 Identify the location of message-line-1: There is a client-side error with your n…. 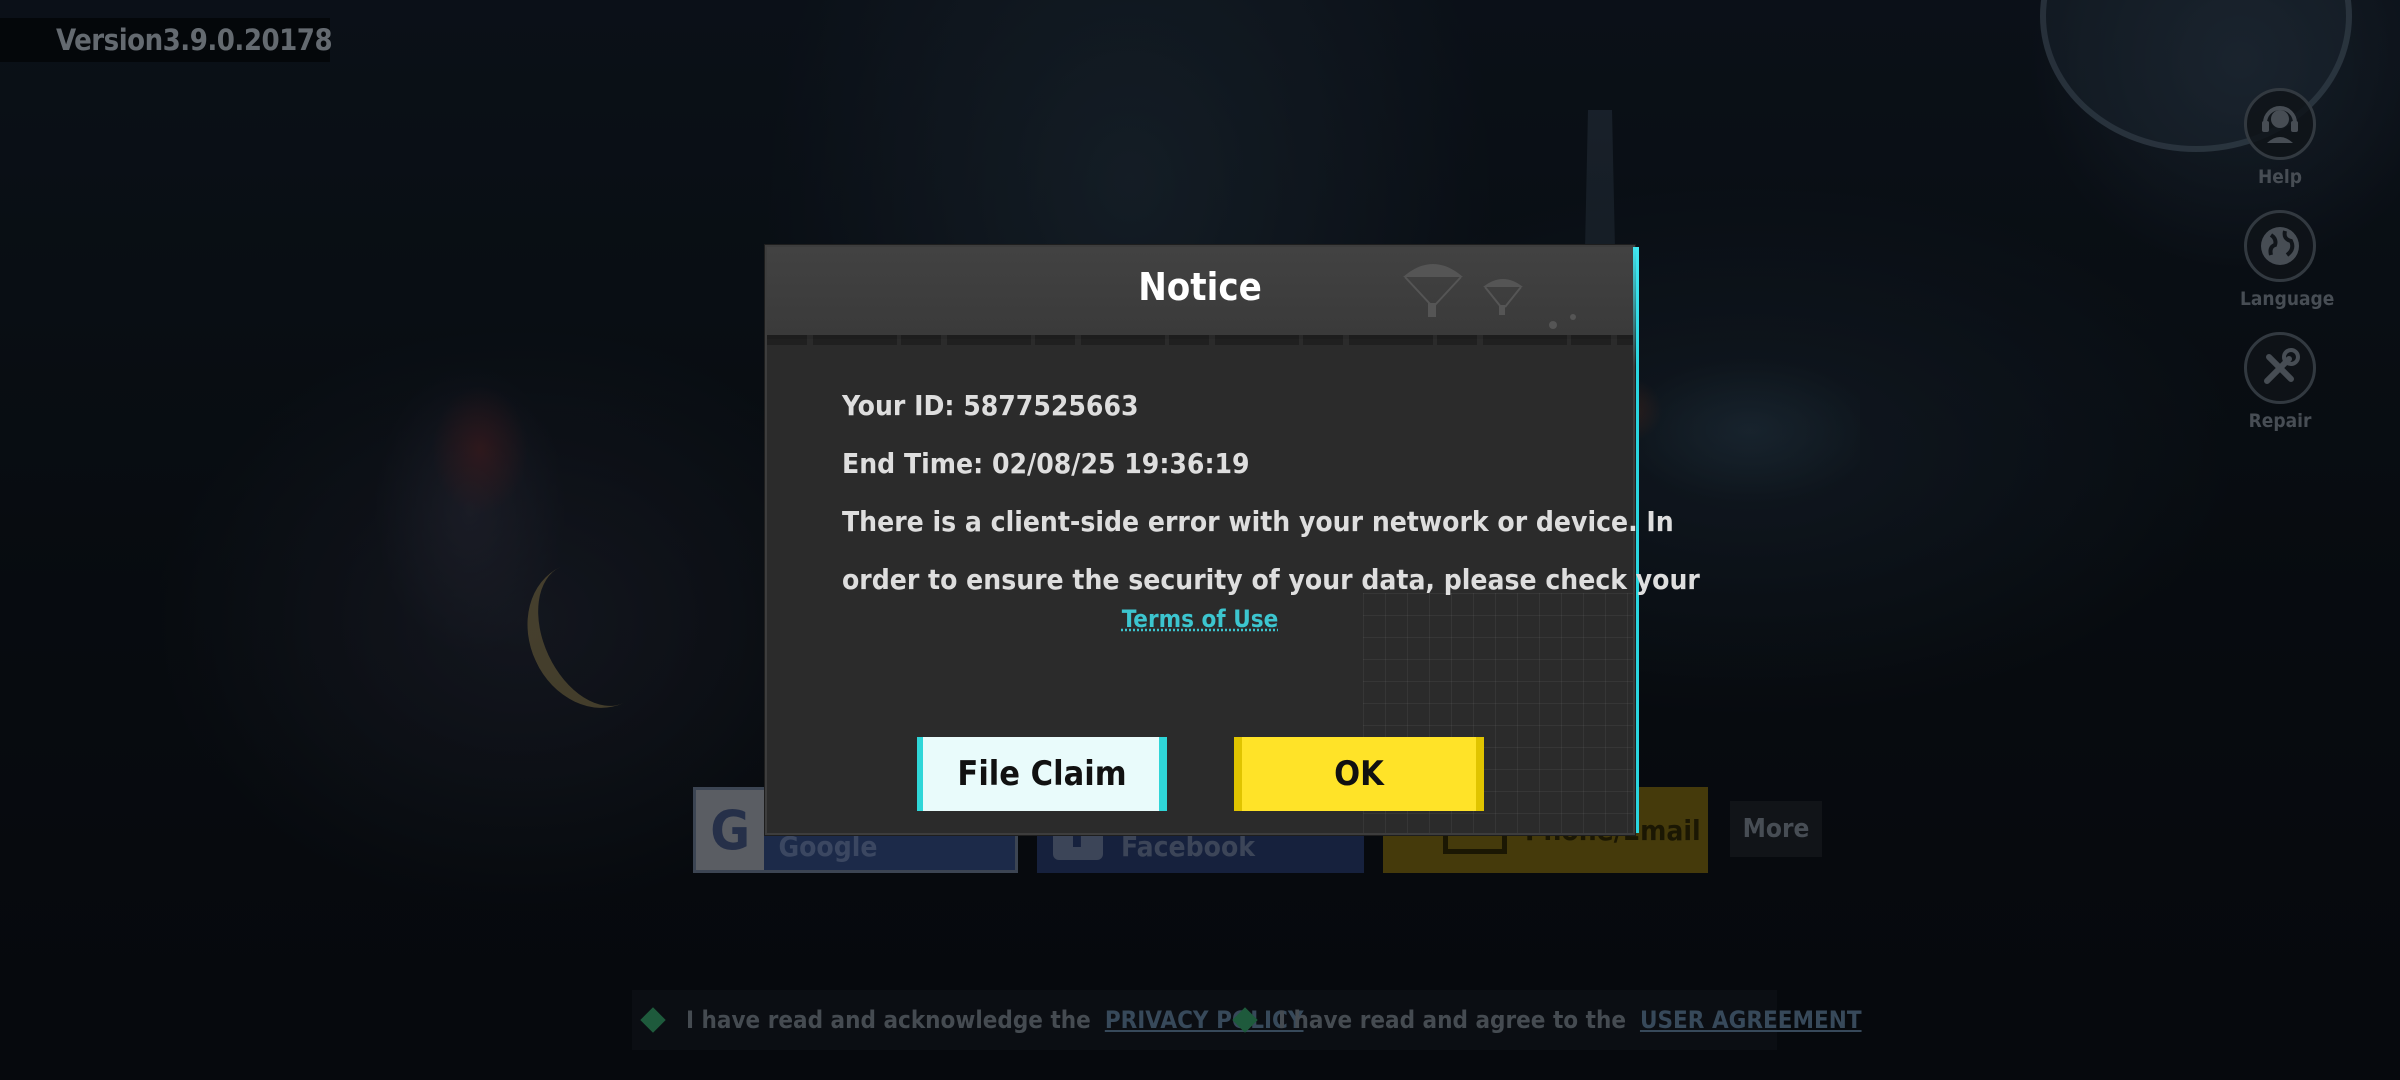
(1258, 521).